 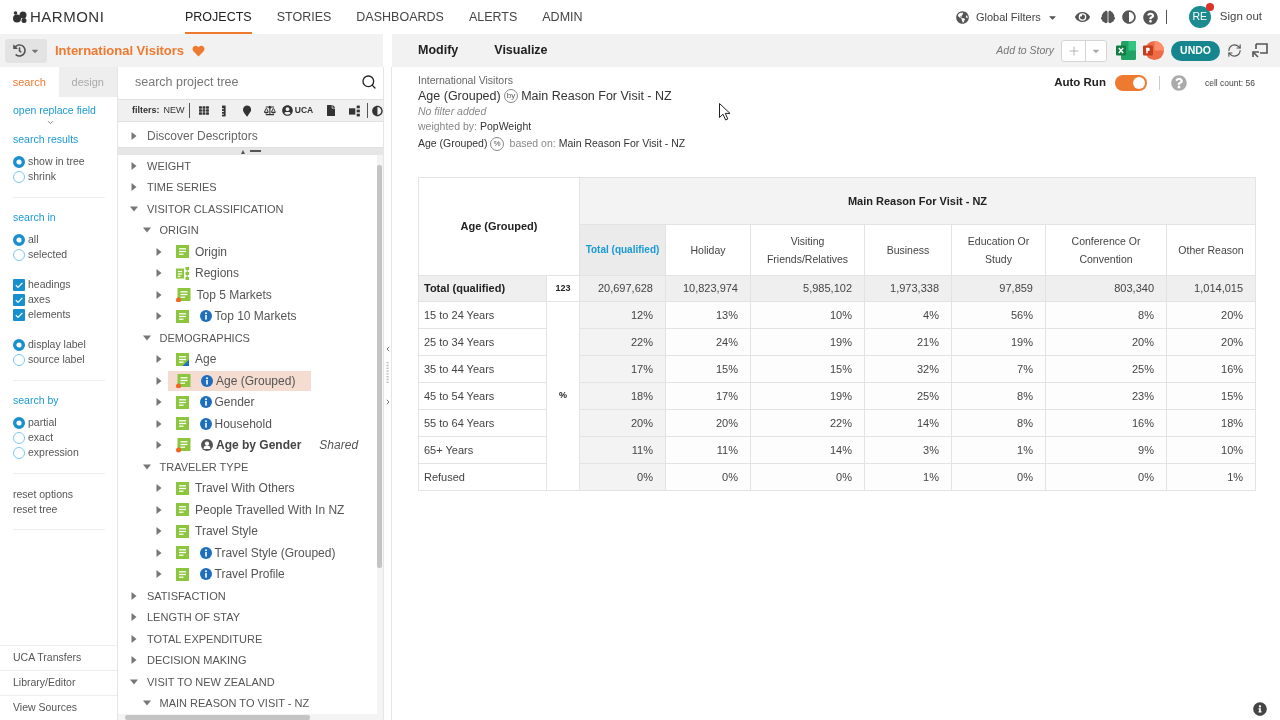 I want to click on tree-heading: VISIT TO NEW ZEALAND, so click(x=211, y=681).